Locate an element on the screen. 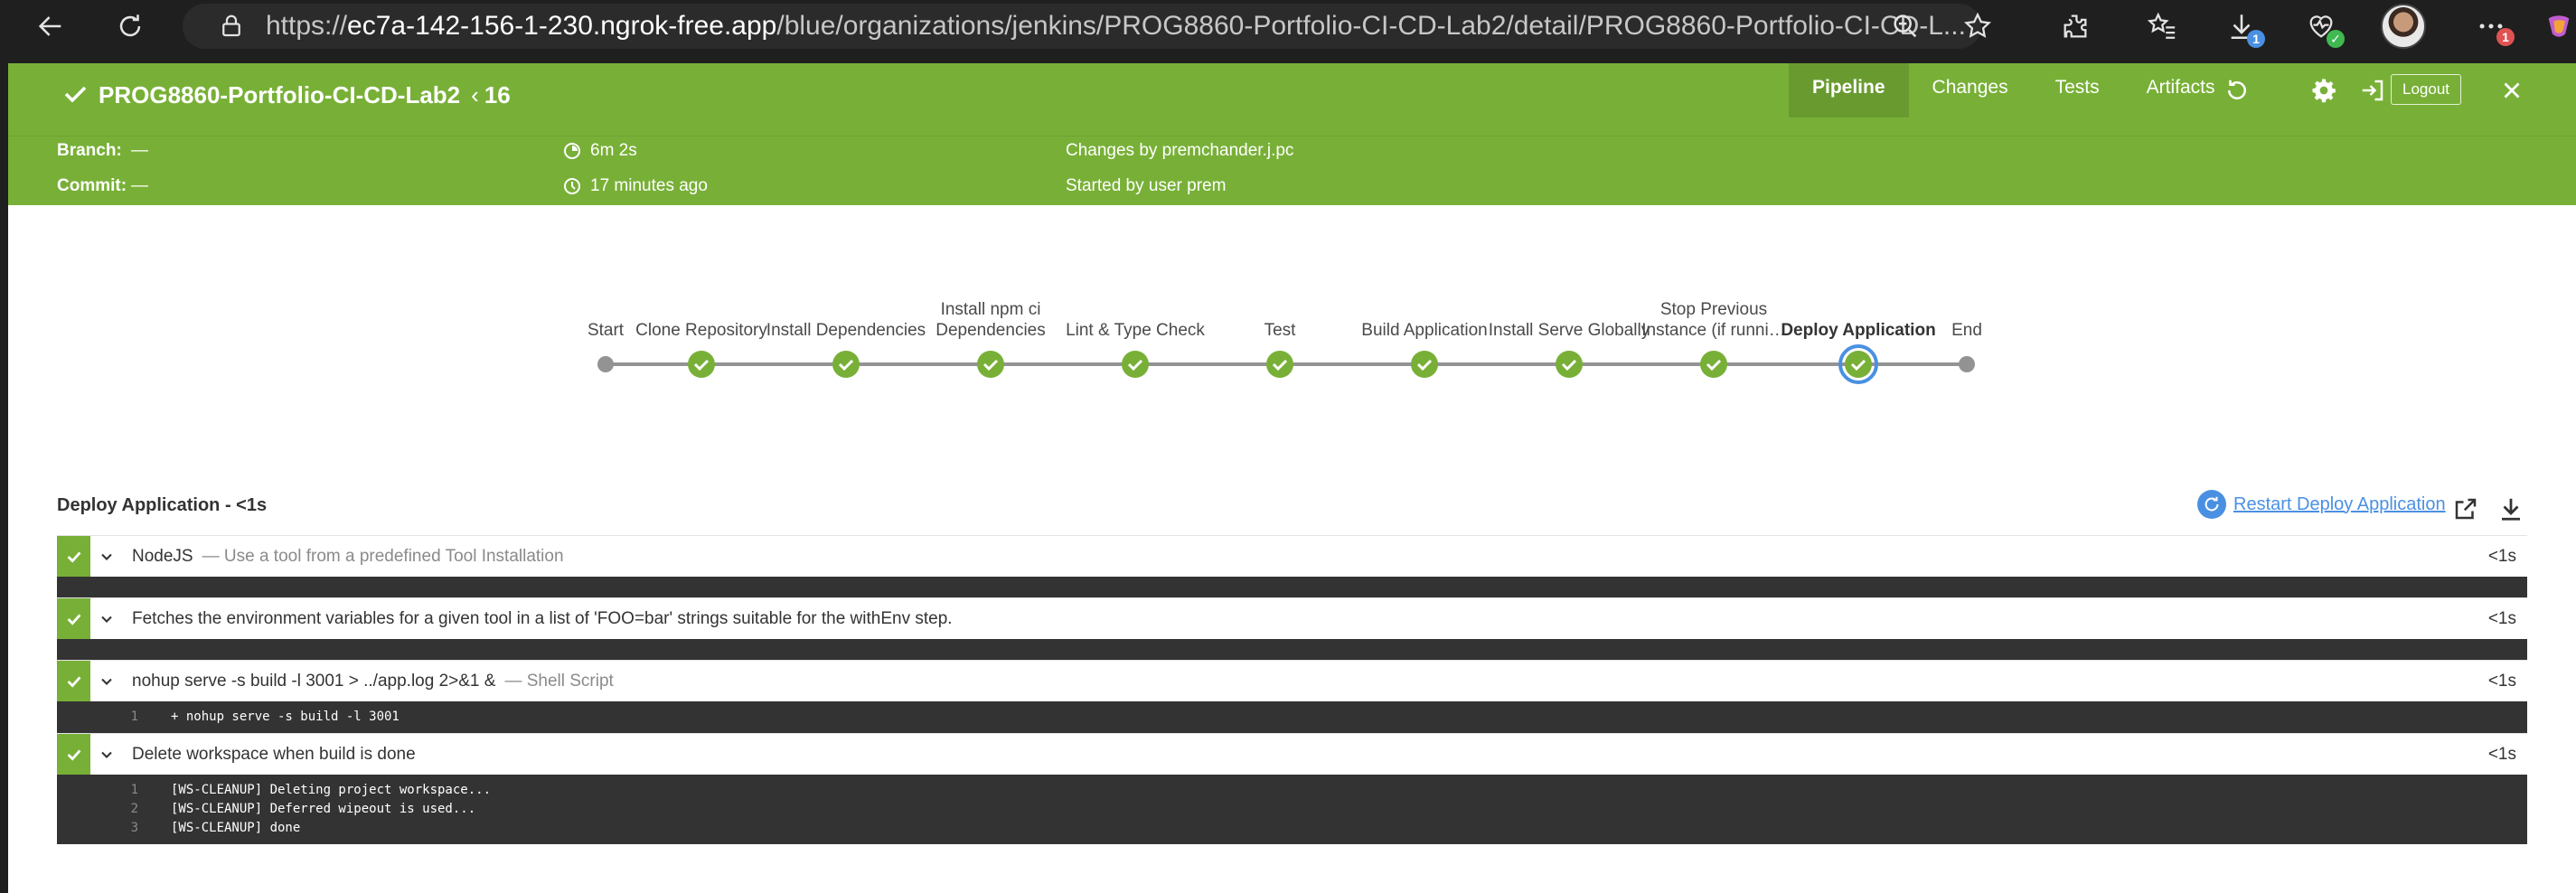 The width and height of the screenshot is (2576, 893). browser-health-icon: ✓ is located at coordinates (2322, 27).